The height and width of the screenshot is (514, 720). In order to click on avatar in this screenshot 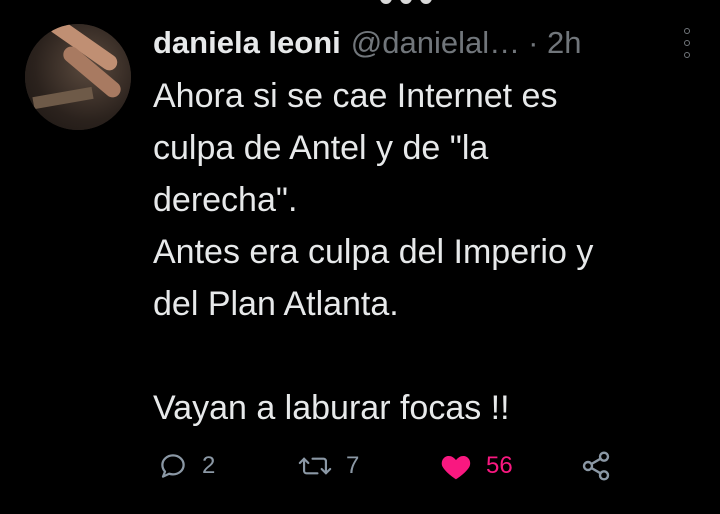, I will do `click(78, 77)`.